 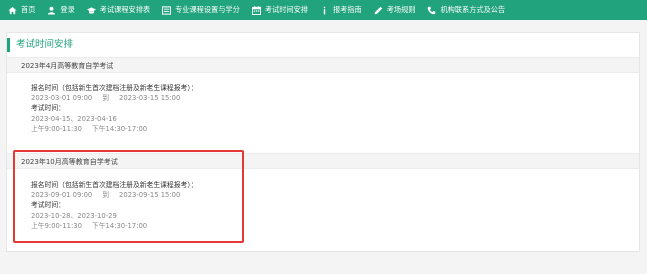 I want to click on nav-item-label: 考试时间安排, so click(x=286, y=9).